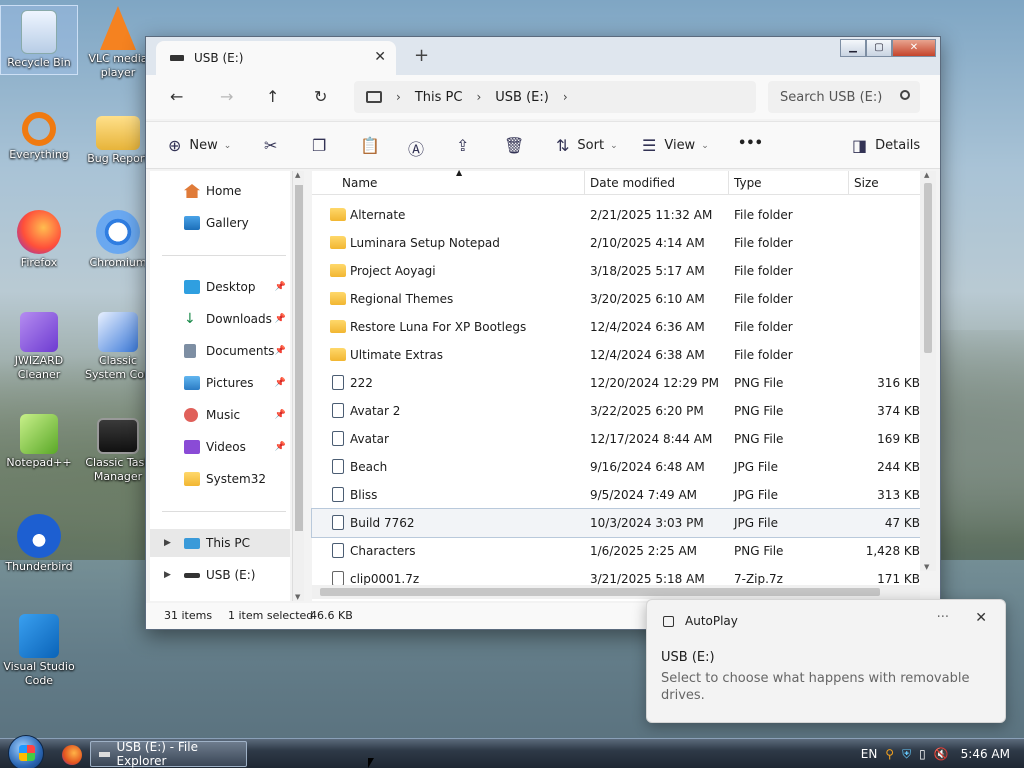 This screenshot has width=1024, height=768. What do you see at coordinates (886, 145) in the screenshot?
I see `details-button: ◨ Details` at bounding box center [886, 145].